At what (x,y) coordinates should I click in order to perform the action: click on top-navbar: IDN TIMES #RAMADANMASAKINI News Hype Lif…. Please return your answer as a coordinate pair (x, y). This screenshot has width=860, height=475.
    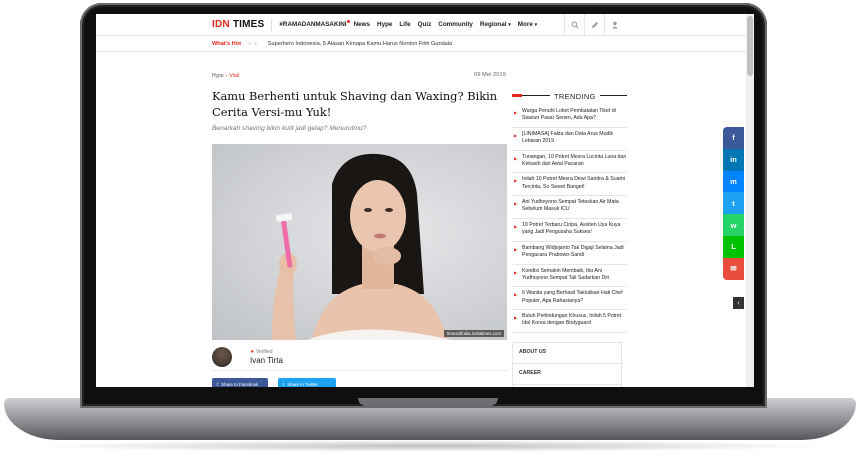
    Looking at the image, I should click on (421, 25).